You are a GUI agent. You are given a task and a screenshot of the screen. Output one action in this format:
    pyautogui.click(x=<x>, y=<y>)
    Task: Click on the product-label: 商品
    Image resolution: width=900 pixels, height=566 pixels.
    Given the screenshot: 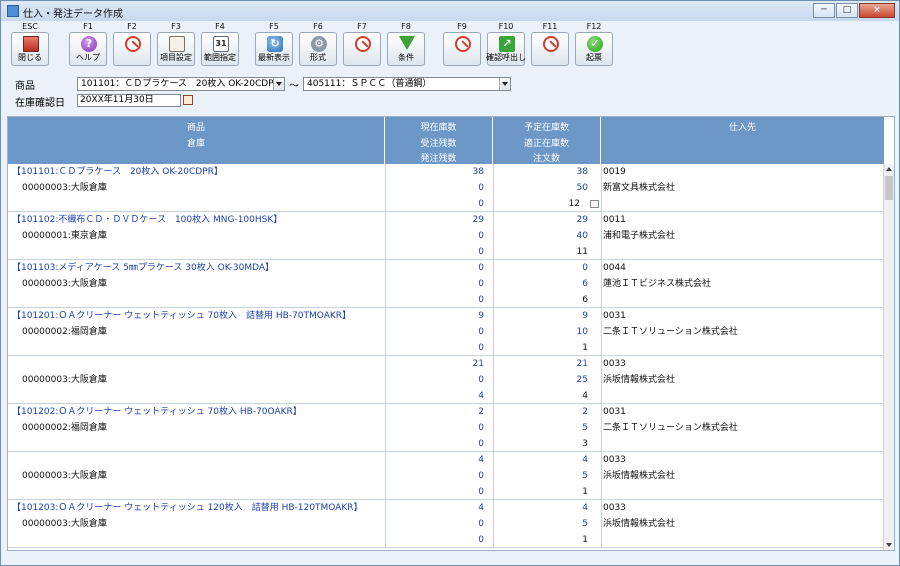 What is the action you would take?
    pyautogui.click(x=25, y=86)
    